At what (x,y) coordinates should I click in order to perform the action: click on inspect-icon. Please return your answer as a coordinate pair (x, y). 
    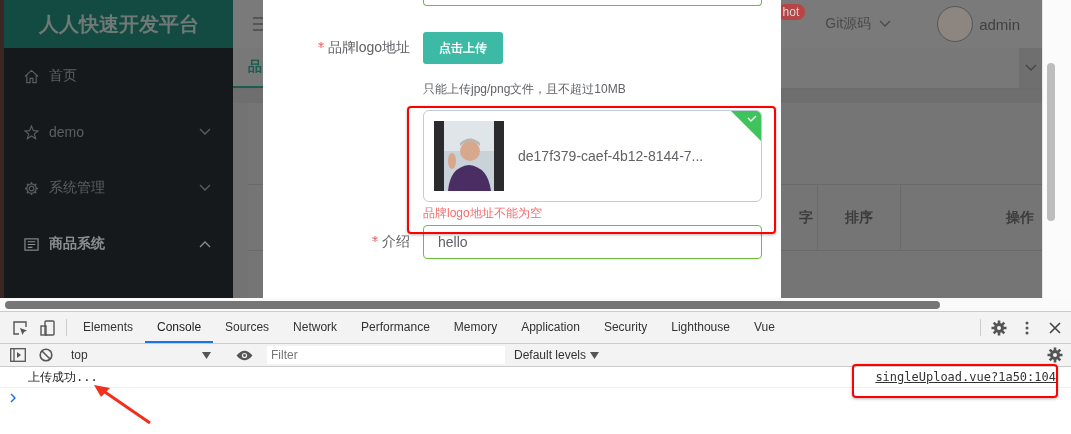
    Looking at the image, I should click on (20, 327).